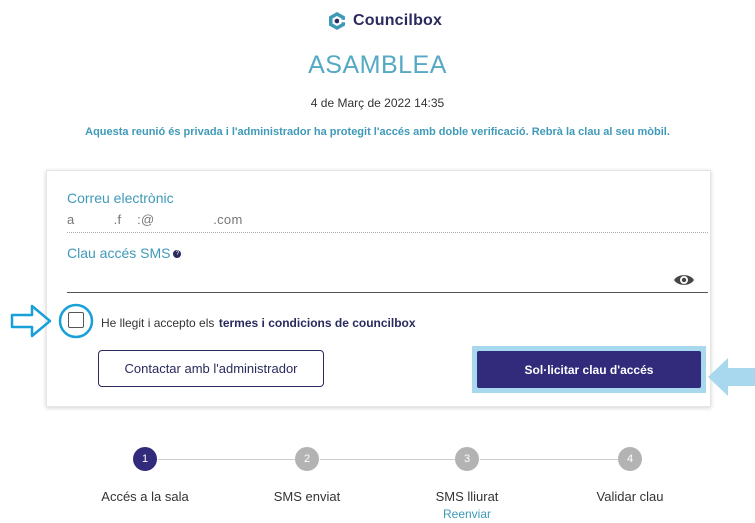 The image size is (755, 523). Describe the element at coordinates (119, 253) in the screenshot. I see `sms-code-label-text: Clau accés SMS` at that location.